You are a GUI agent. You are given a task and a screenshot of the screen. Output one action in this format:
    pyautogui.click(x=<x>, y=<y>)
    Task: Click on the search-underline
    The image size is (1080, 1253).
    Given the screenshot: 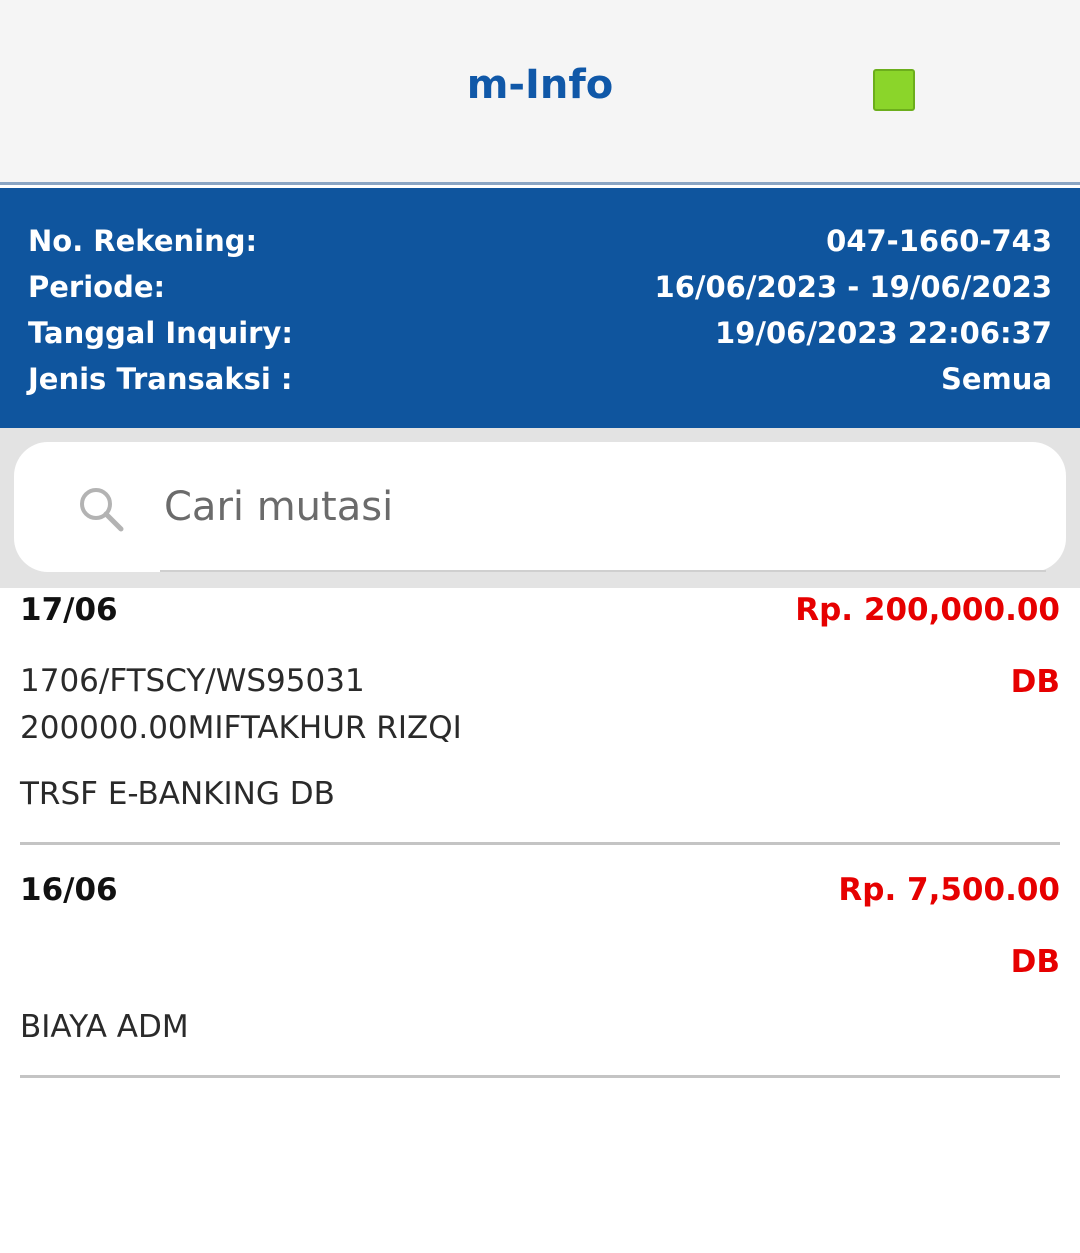 What is the action you would take?
    pyautogui.click(x=603, y=571)
    